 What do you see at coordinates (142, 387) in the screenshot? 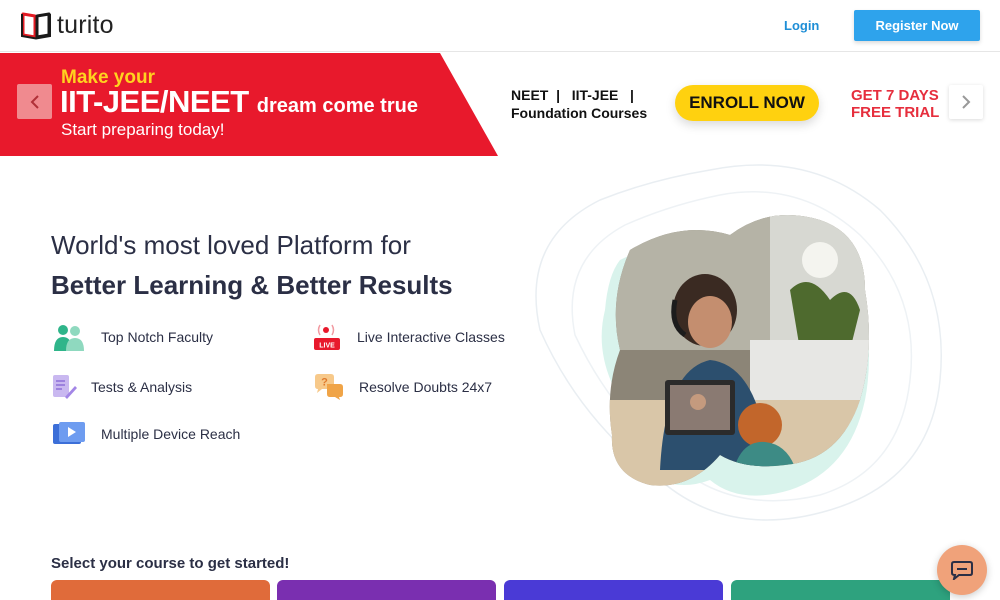
I see `feature-label: Tests & Analysis` at bounding box center [142, 387].